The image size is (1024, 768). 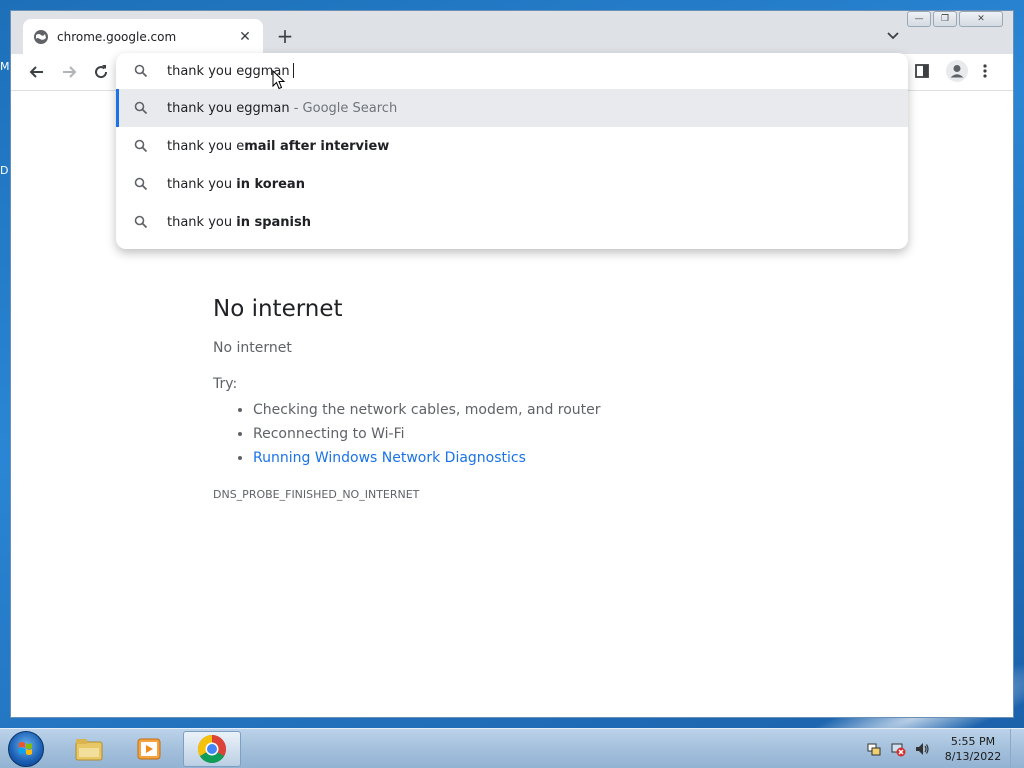 I want to click on tip-item: Reconnecting to Wi-Fi, so click(x=533, y=434).